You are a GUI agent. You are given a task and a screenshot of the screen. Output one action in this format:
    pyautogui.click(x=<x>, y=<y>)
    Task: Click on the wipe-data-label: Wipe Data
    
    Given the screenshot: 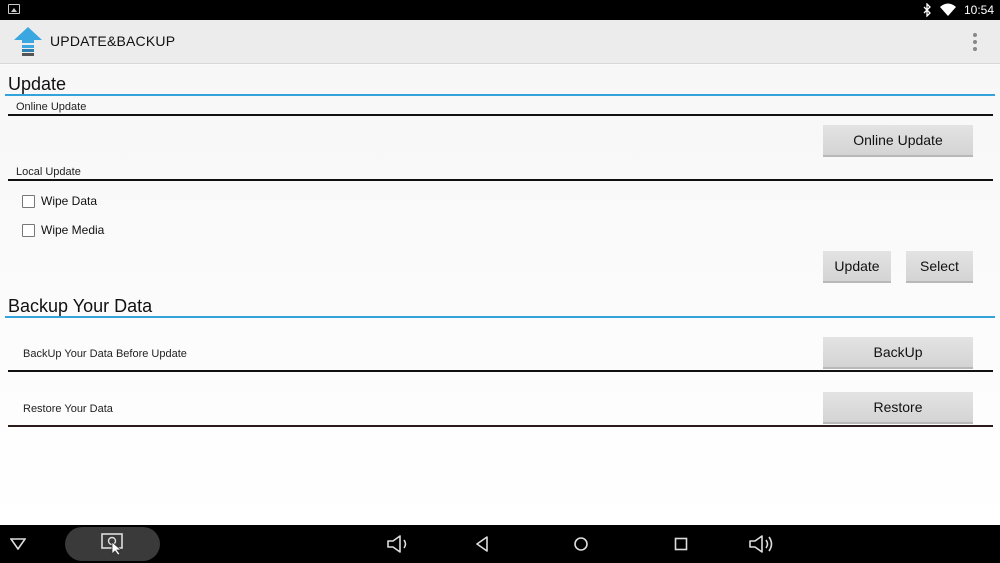 What is the action you would take?
    pyautogui.click(x=69, y=201)
    